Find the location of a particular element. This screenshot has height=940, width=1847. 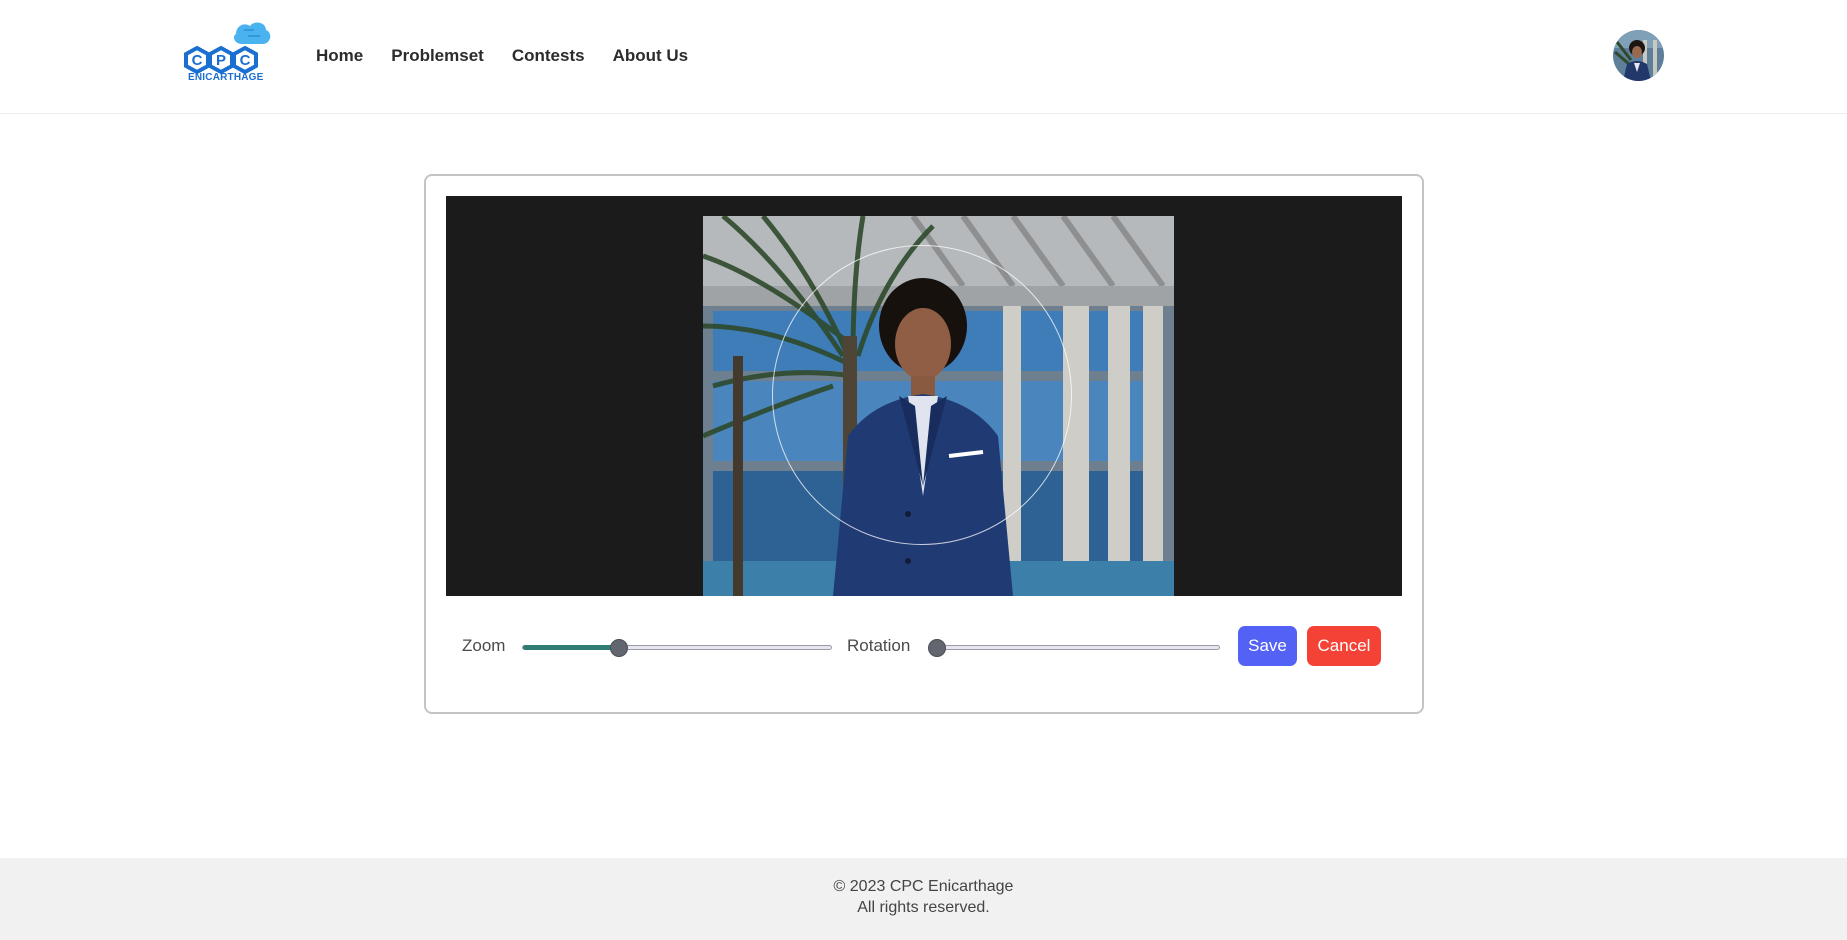

copyright-text: © 2023 CPC Enicarthage is located at coordinates (923, 886).